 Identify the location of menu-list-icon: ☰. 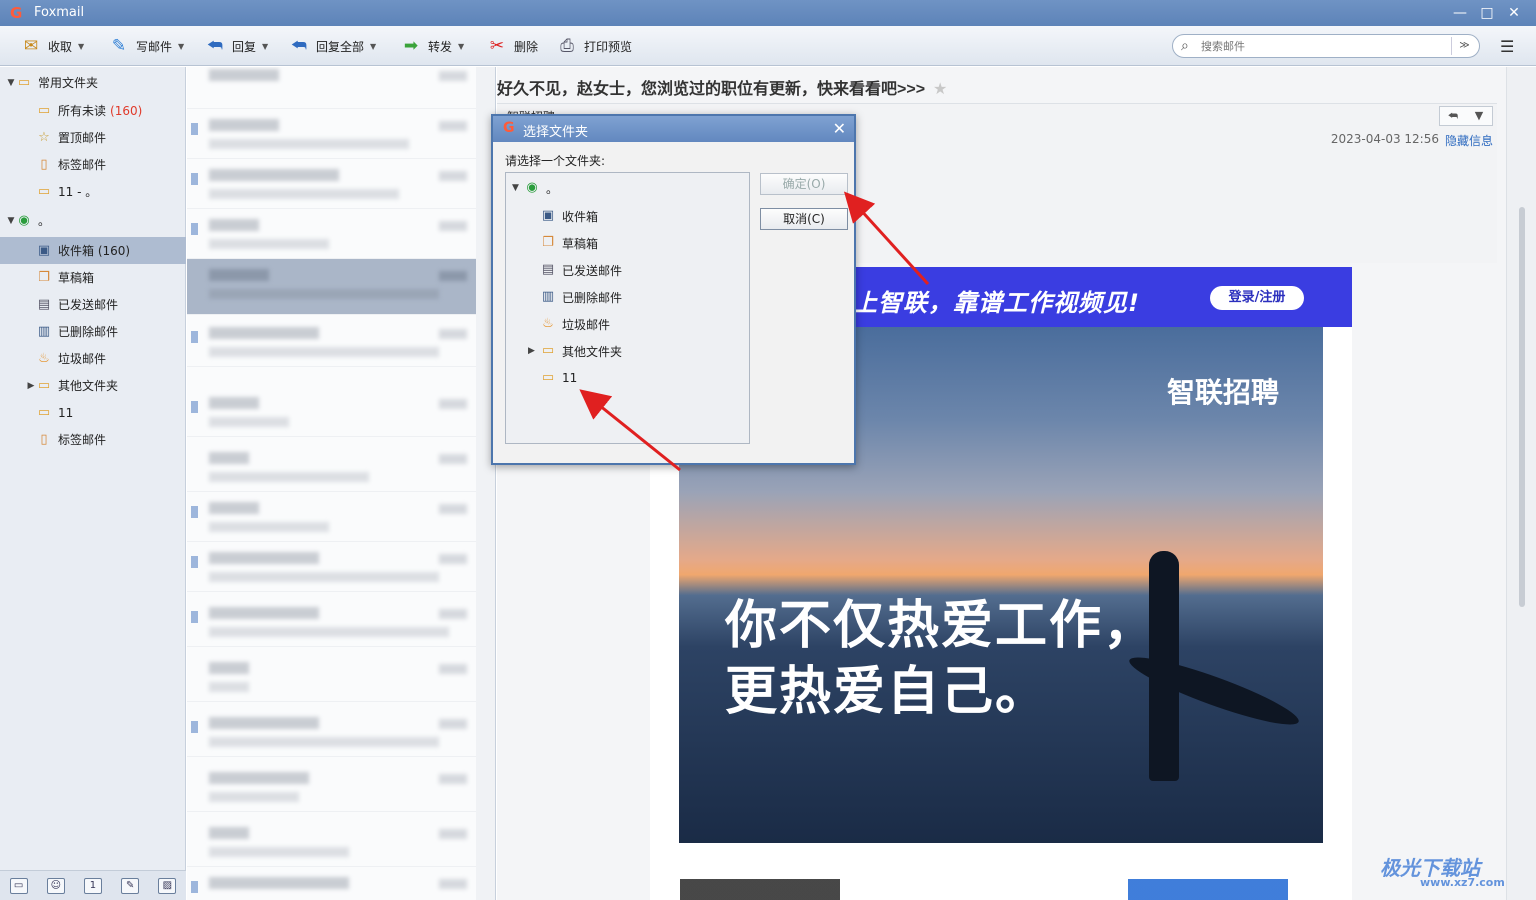
(1507, 46).